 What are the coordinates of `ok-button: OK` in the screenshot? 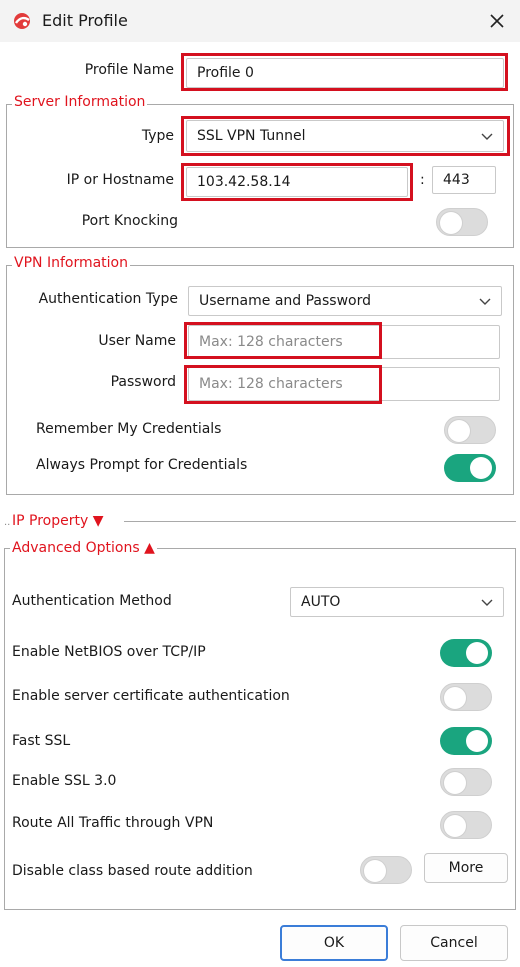 It's located at (334, 943).